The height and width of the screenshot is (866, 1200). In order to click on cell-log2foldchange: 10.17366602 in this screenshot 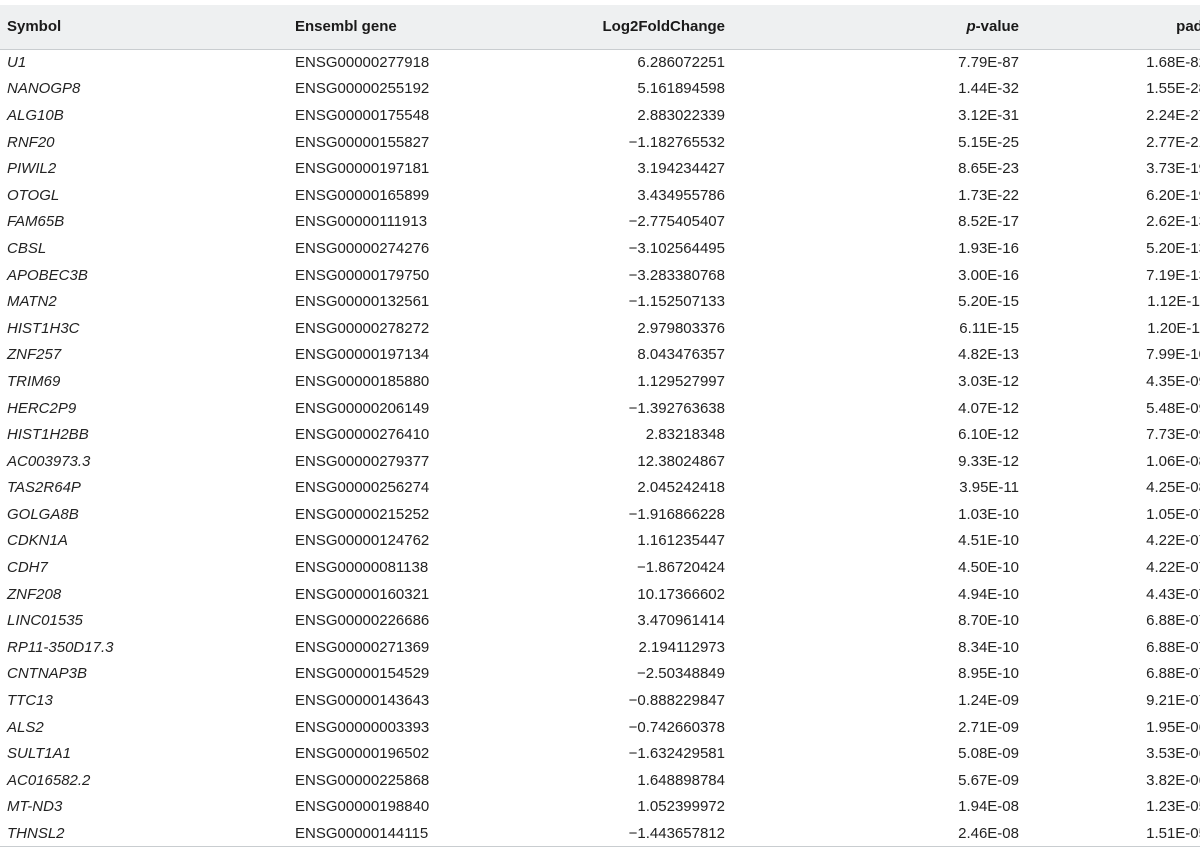, I will do `click(681, 594)`.